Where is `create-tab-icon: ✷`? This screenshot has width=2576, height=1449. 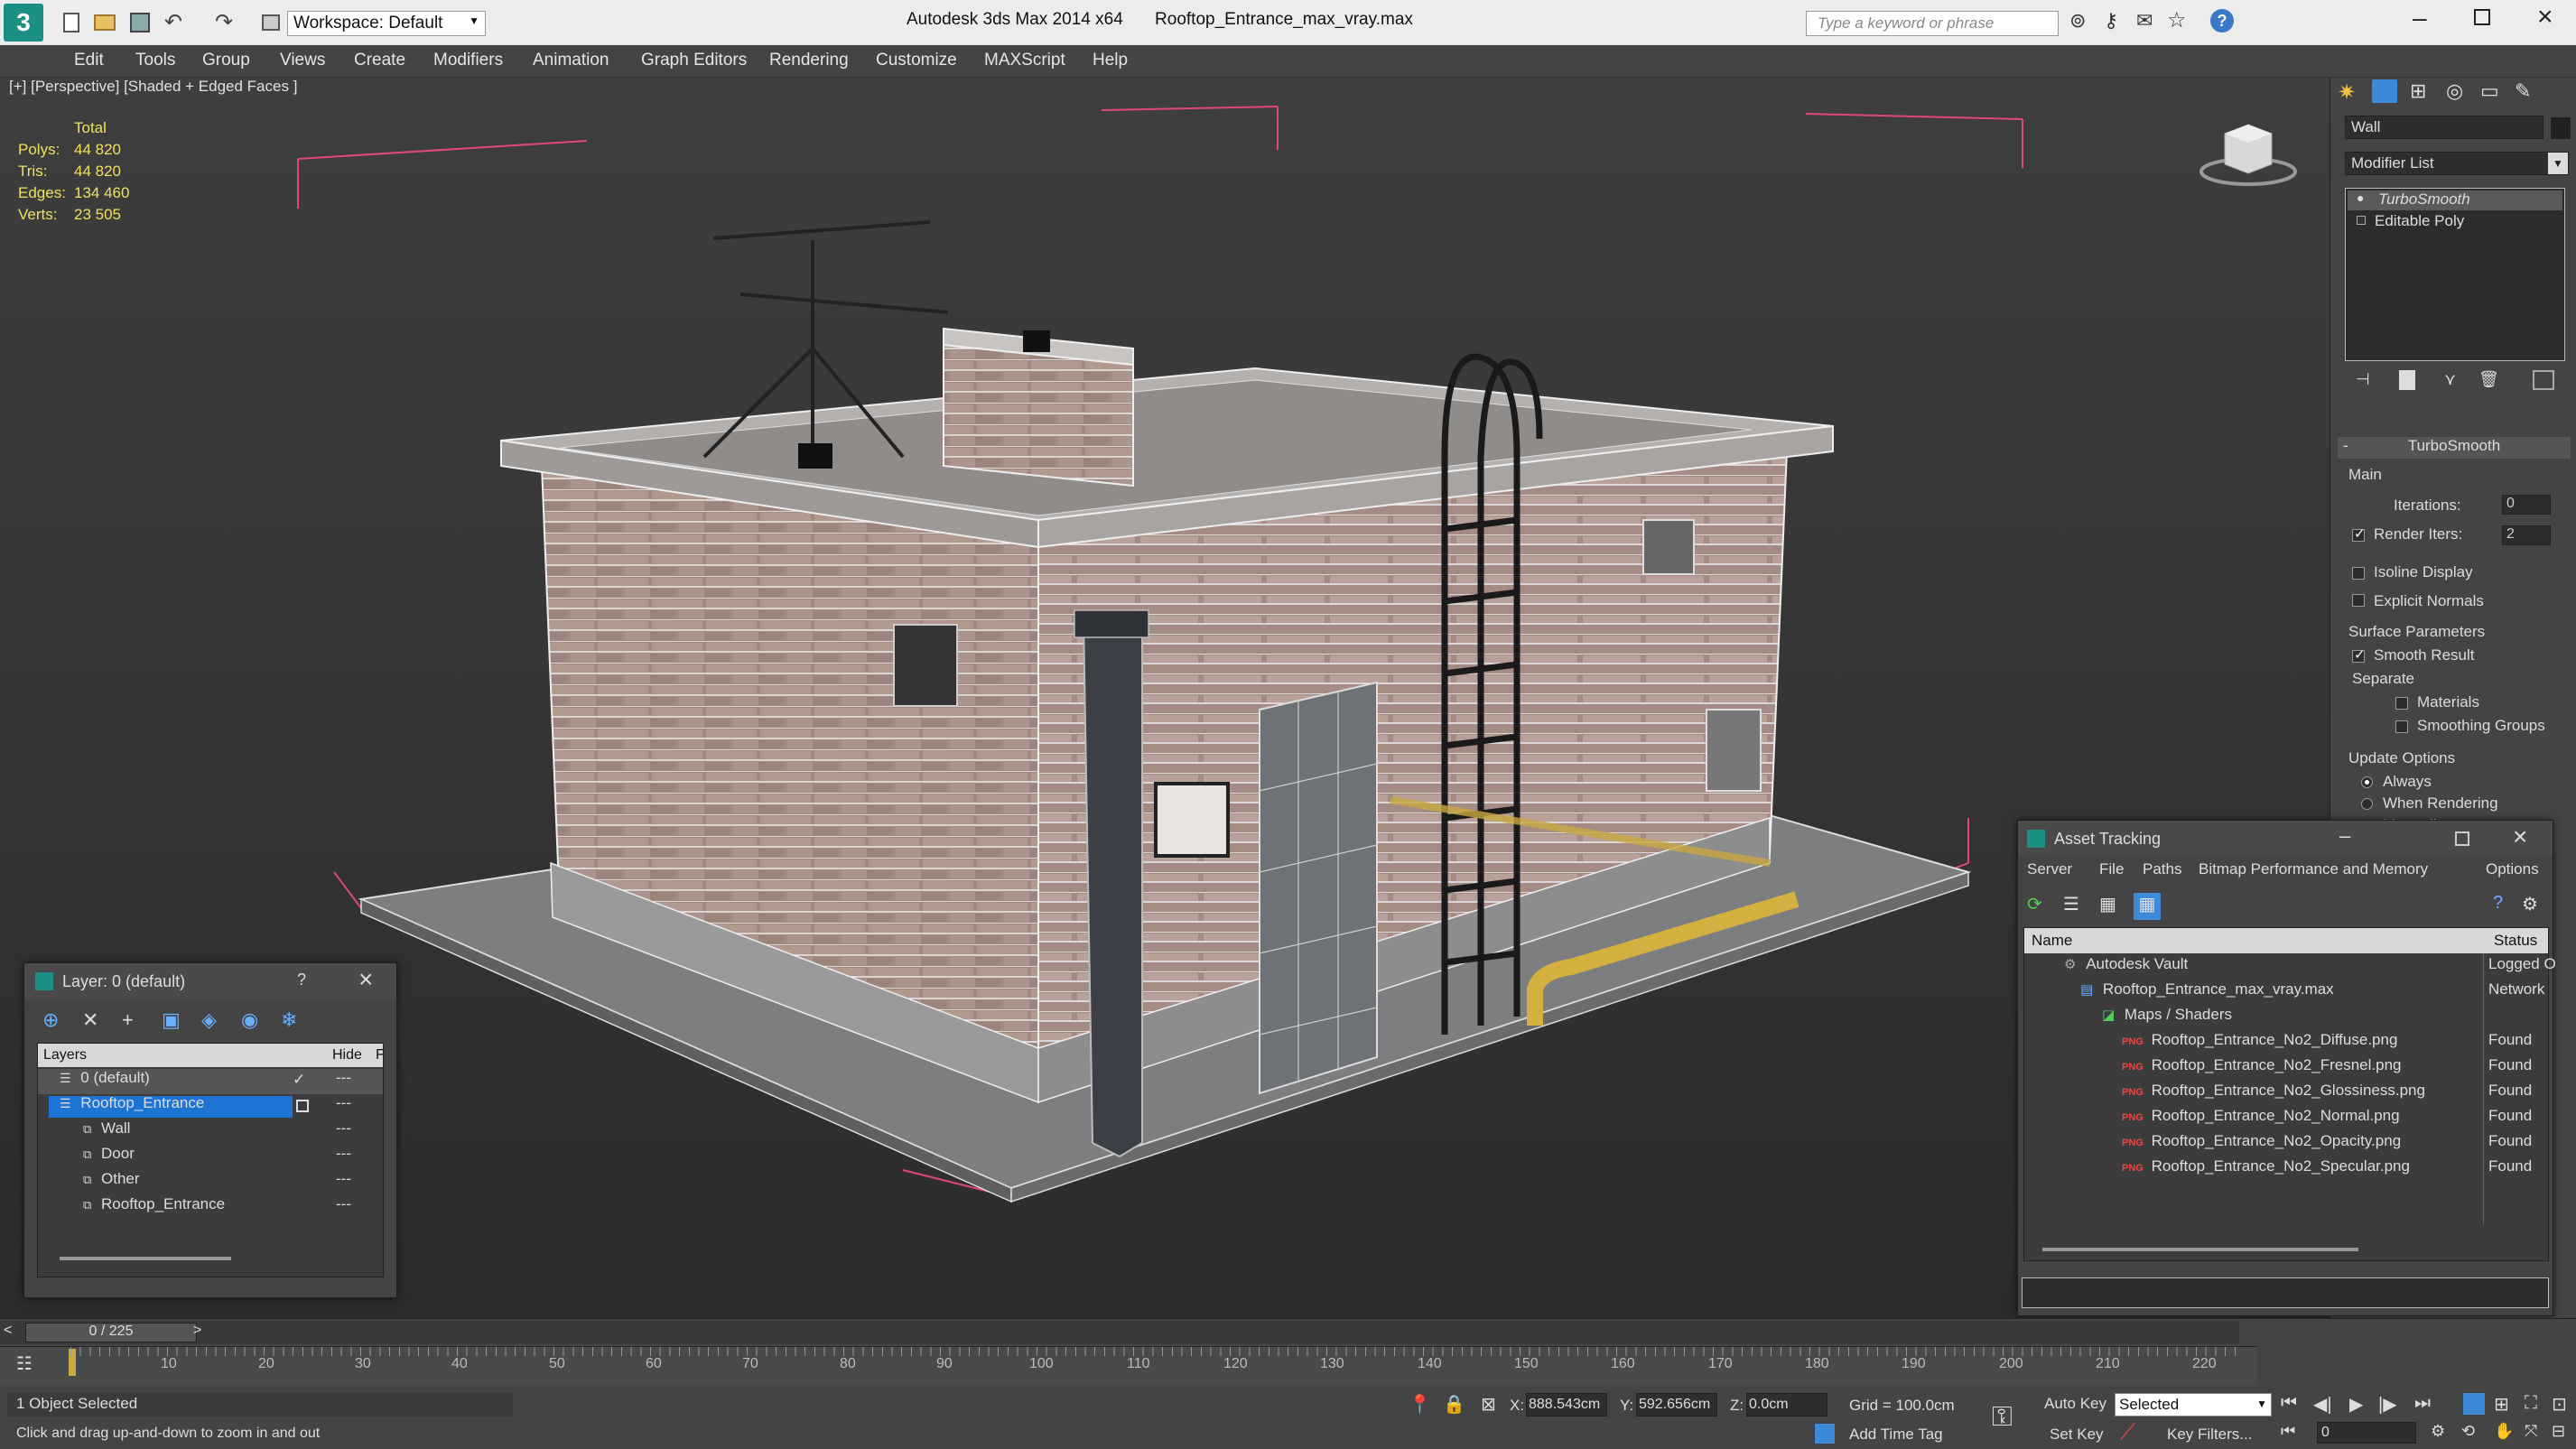 create-tab-icon: ✷ is located at coordinates (2347, 92).